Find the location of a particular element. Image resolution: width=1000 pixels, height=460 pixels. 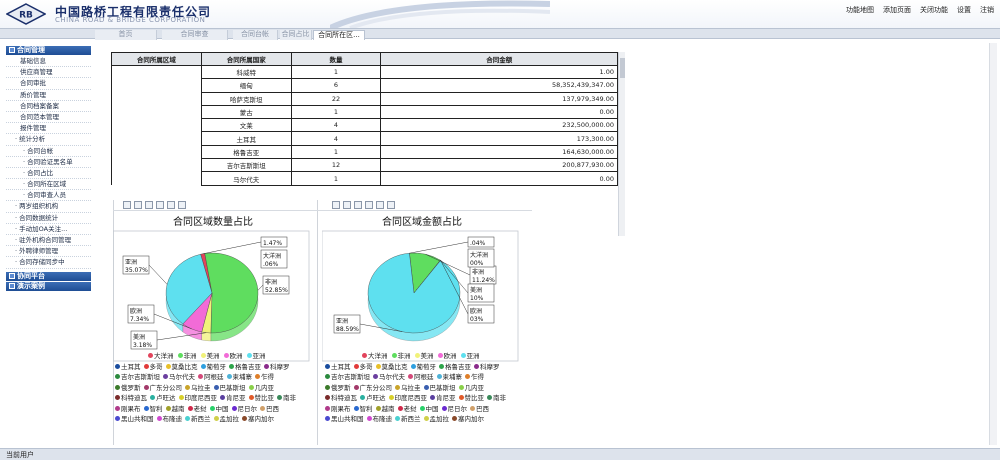

country-legend-entry: 印度尼西亚 is located at coordinates (407, 398).